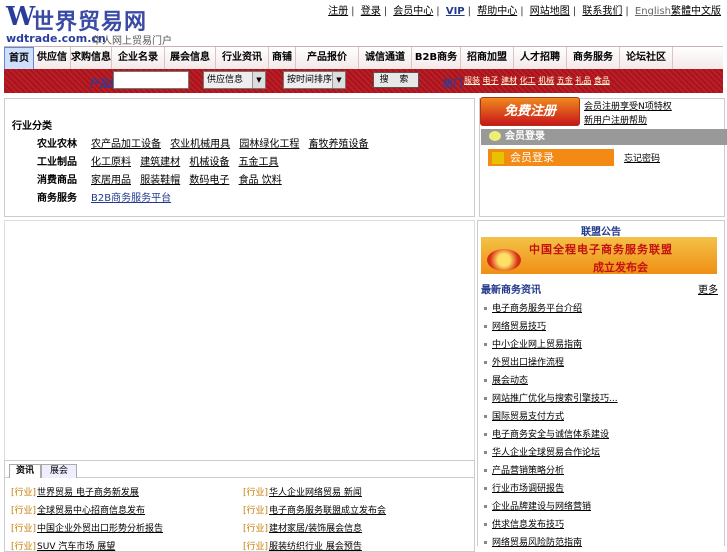  I want to click on category-link: 食品 饮料, so click(260, 180).